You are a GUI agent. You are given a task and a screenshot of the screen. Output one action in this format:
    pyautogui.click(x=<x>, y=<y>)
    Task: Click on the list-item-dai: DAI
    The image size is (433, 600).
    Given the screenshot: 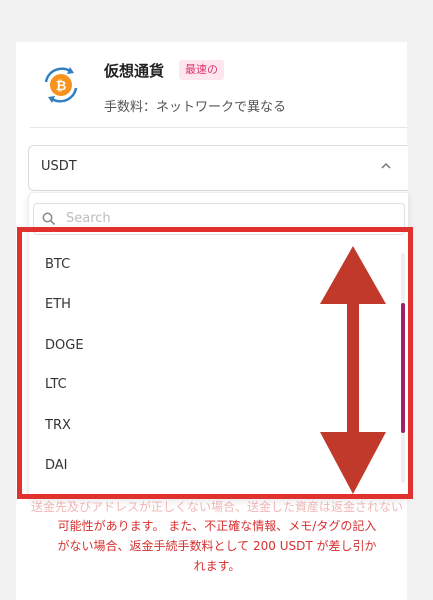 What is the action you would take?
    pyautogui.click(x=56, y=466)
    